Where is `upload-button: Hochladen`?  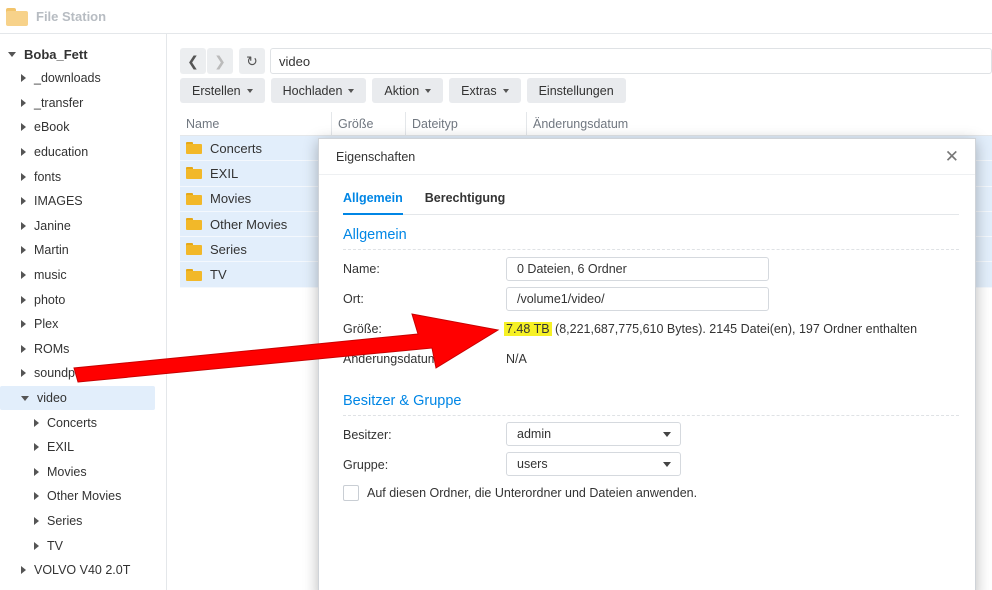 upload-button: Hochladen is located at coordinates (318, 90).